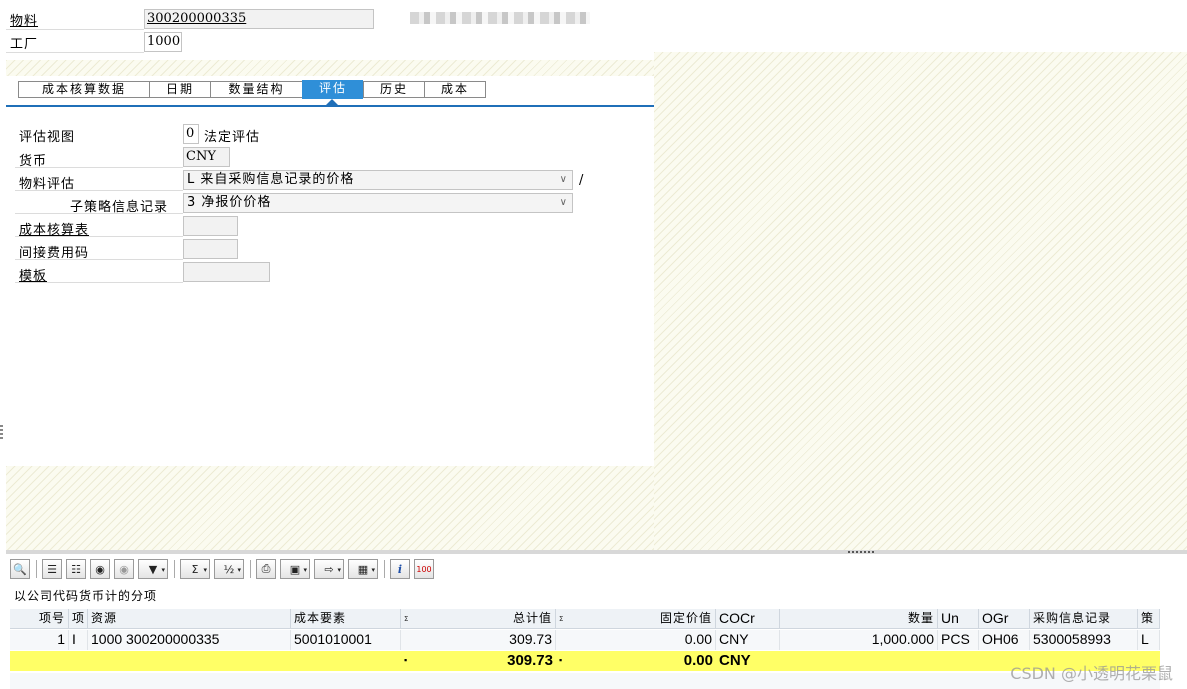 The height and width of the screenshot is (689, 1187). Describe the element at coordinates (1084, 640) in the screenshot. I see `cell-info-record: 5300058993` at that location.